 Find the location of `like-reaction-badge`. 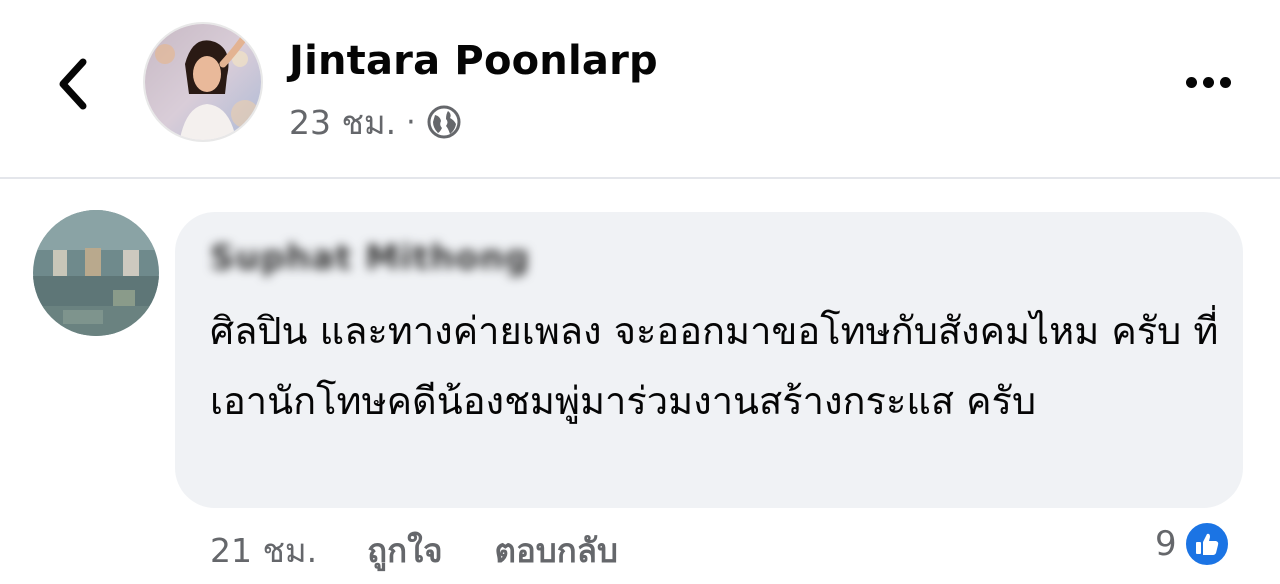

like-reaction-badge is located at coordinates (1206, 544).